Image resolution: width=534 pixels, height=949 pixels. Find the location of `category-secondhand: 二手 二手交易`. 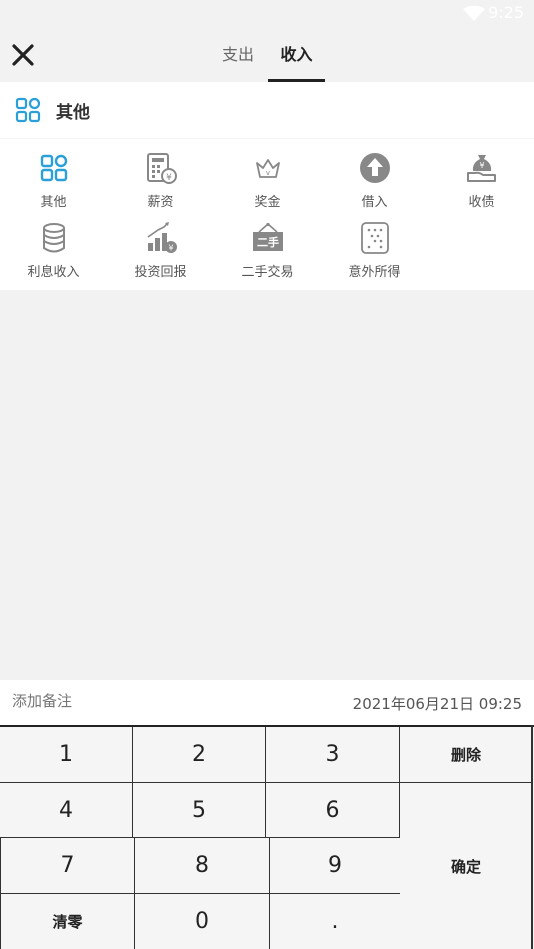

category-secondhand: 二手 二手交易 is located at coordinates (267, 244).